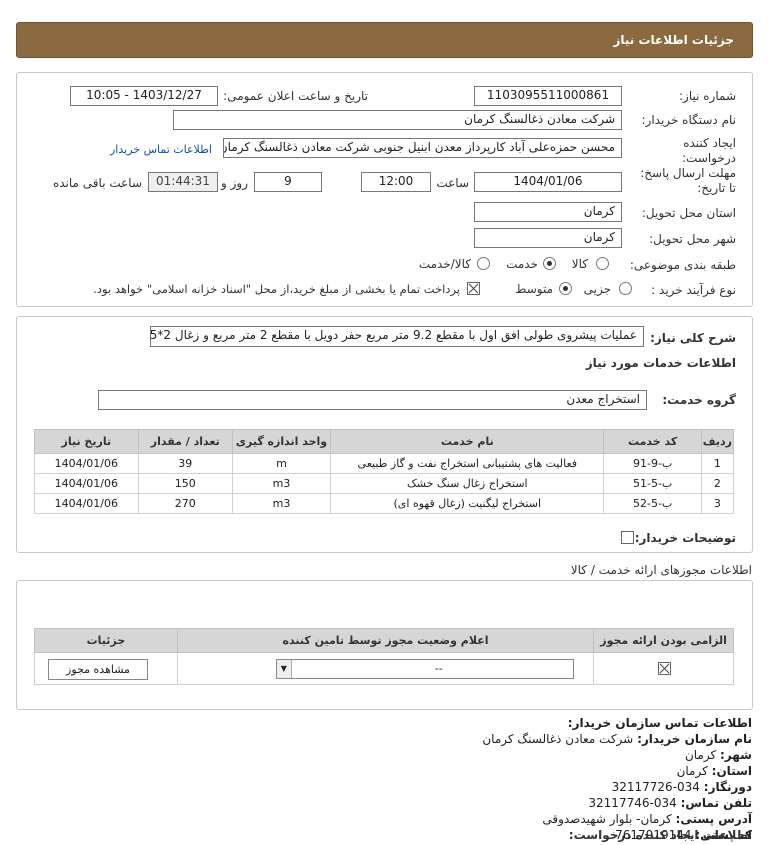 Image resolution: width=770 pixels, height=845 pixels. Describe the element at coordinates (689, 120) in the screenshot. I see `buyer-name-label: نام دستگاه خریدار:` at that location.